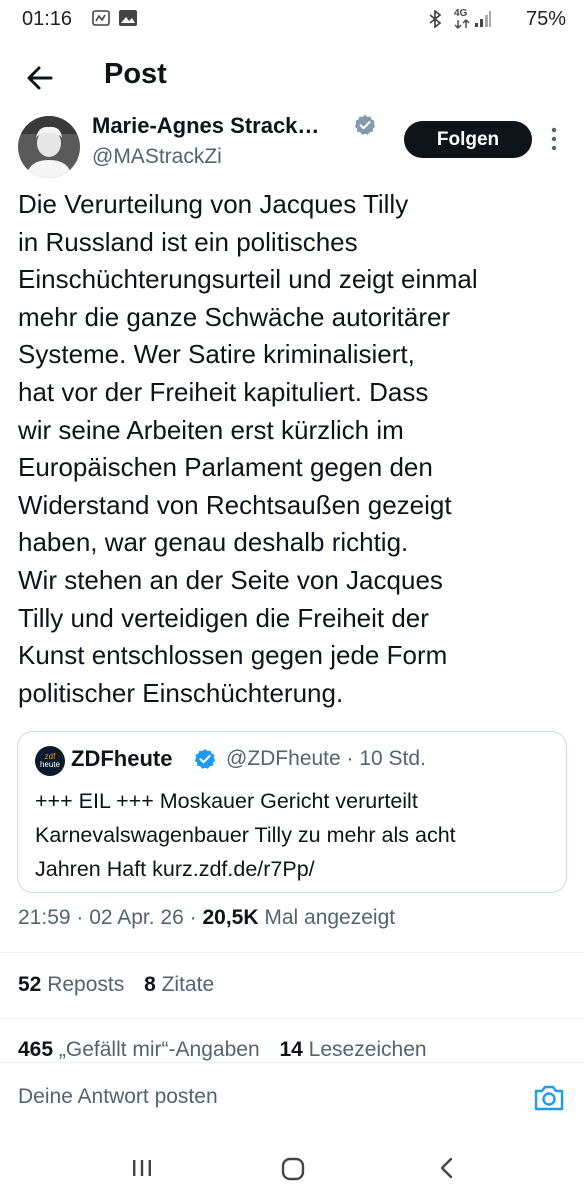 The width and height of the screenshot is (584, 1200). I want to click on reposts-link: 52 Reposts, so click(71, 984).